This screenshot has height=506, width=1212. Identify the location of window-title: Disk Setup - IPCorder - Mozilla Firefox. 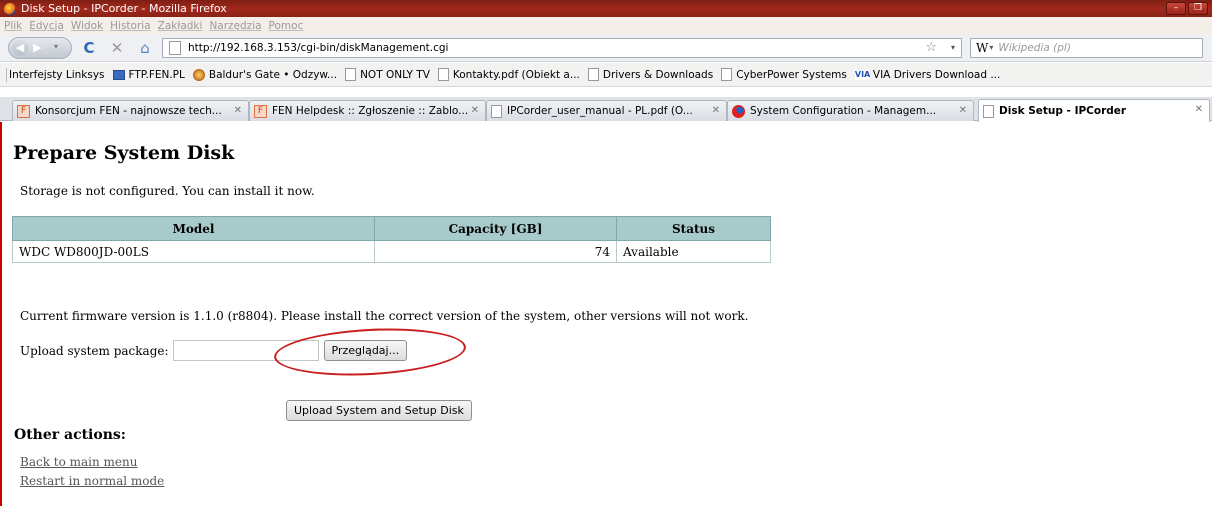
(124, 8).